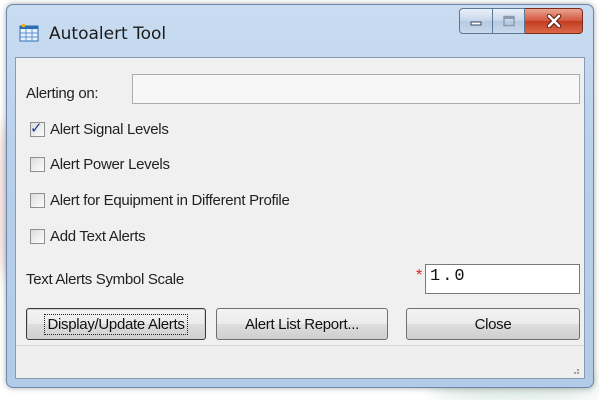 Image resolution: width=599 pixels, height=400 pixels. Describe the element at coordinates (37, 200) in the screenshot. I see `alert-different-profile-checkbox` at that location.